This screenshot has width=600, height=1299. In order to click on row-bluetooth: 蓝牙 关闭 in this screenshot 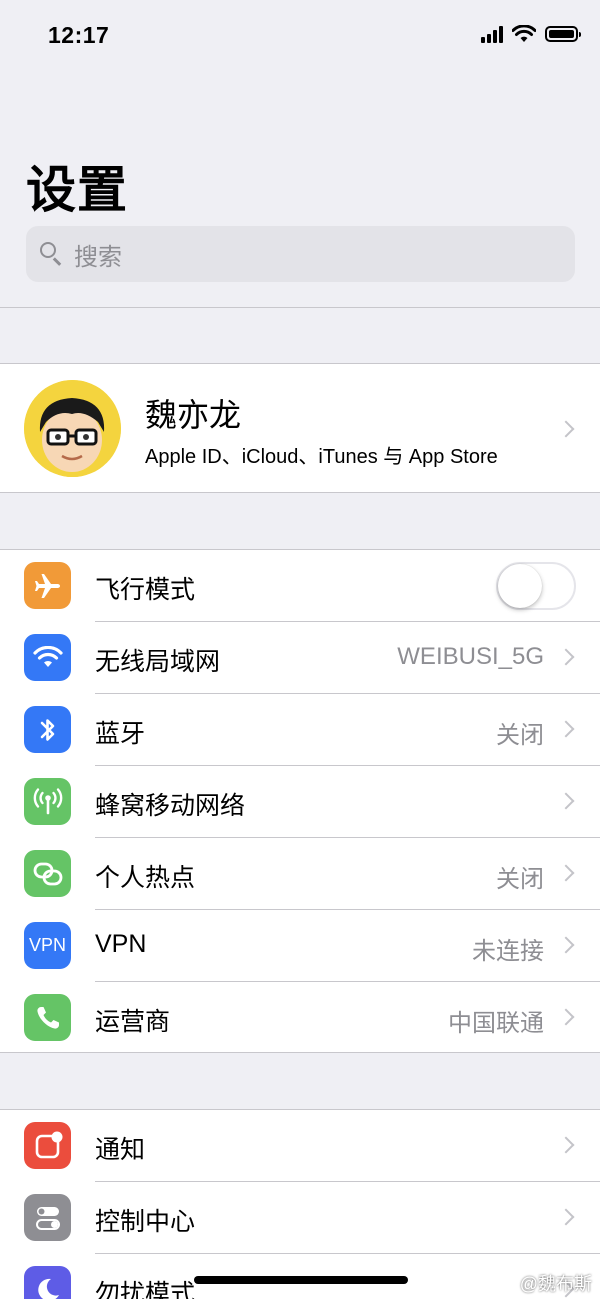, I will do `click(300, 730)`.